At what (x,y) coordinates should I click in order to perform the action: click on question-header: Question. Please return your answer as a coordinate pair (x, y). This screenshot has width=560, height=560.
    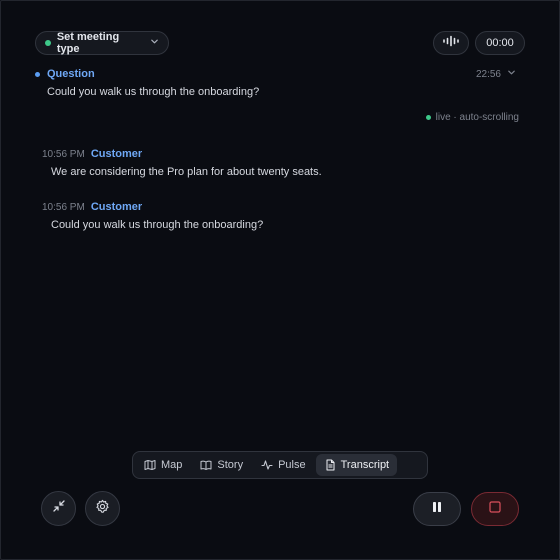
    Looking at the image, I should click on (65, 74).